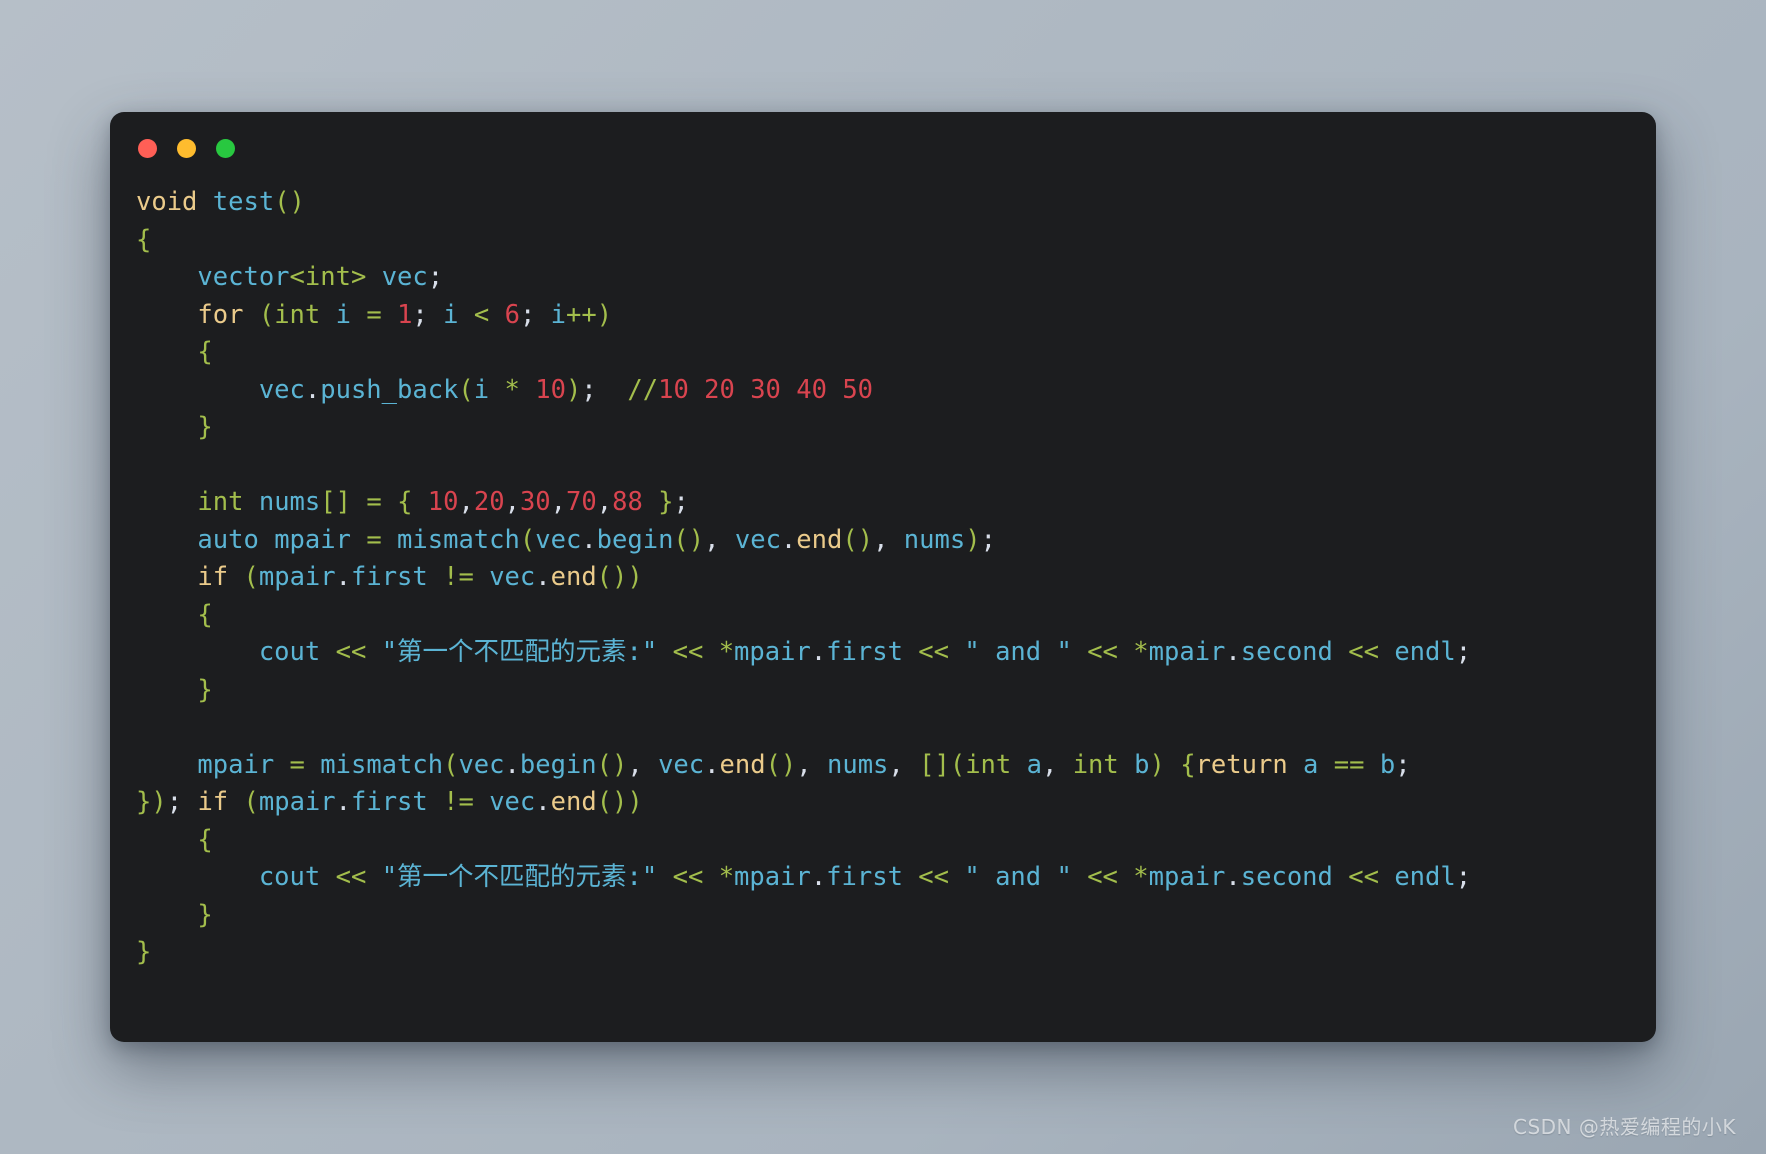 The image size is (1766, 1154). I want to click on close-button-icon, so click(147, 148).